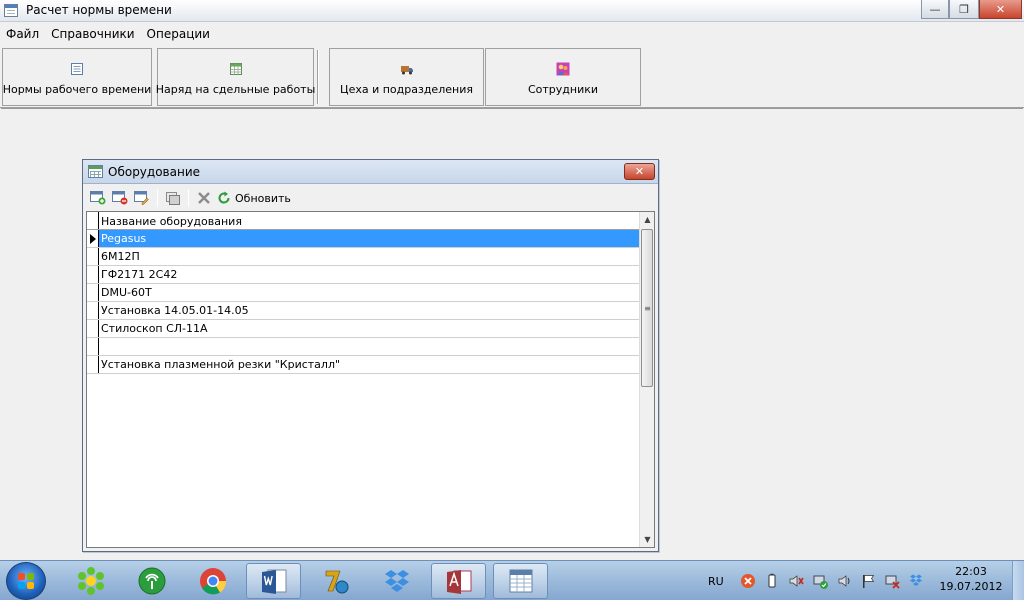  I want to click on equipment-name-cell: 6М12П, so click(369, 256).